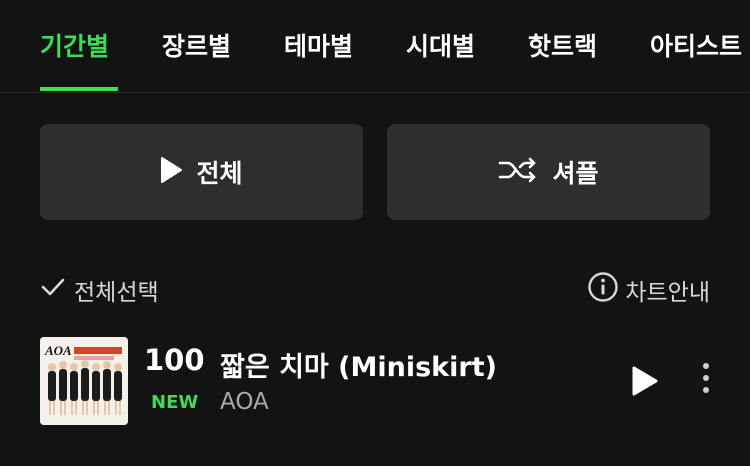 The width and height of the screenshot is (750, 466). What do you see at coordinates (219, 173) in the screenshot?
I see `play-all-label: 전체` at bounding box center [219, 173].